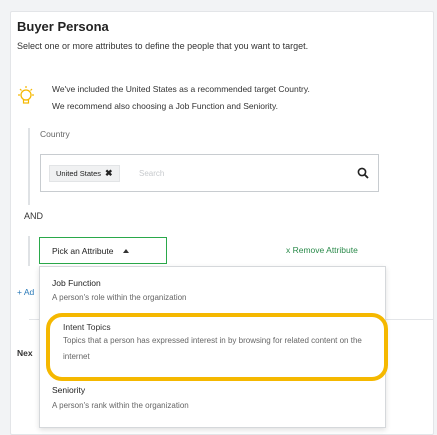 The height and width of the screenshot is (435, 437). Describe the element at coordinates (87, 327) in the screenshot. I see `dropdown-item-title: Intent Topics` at that location.